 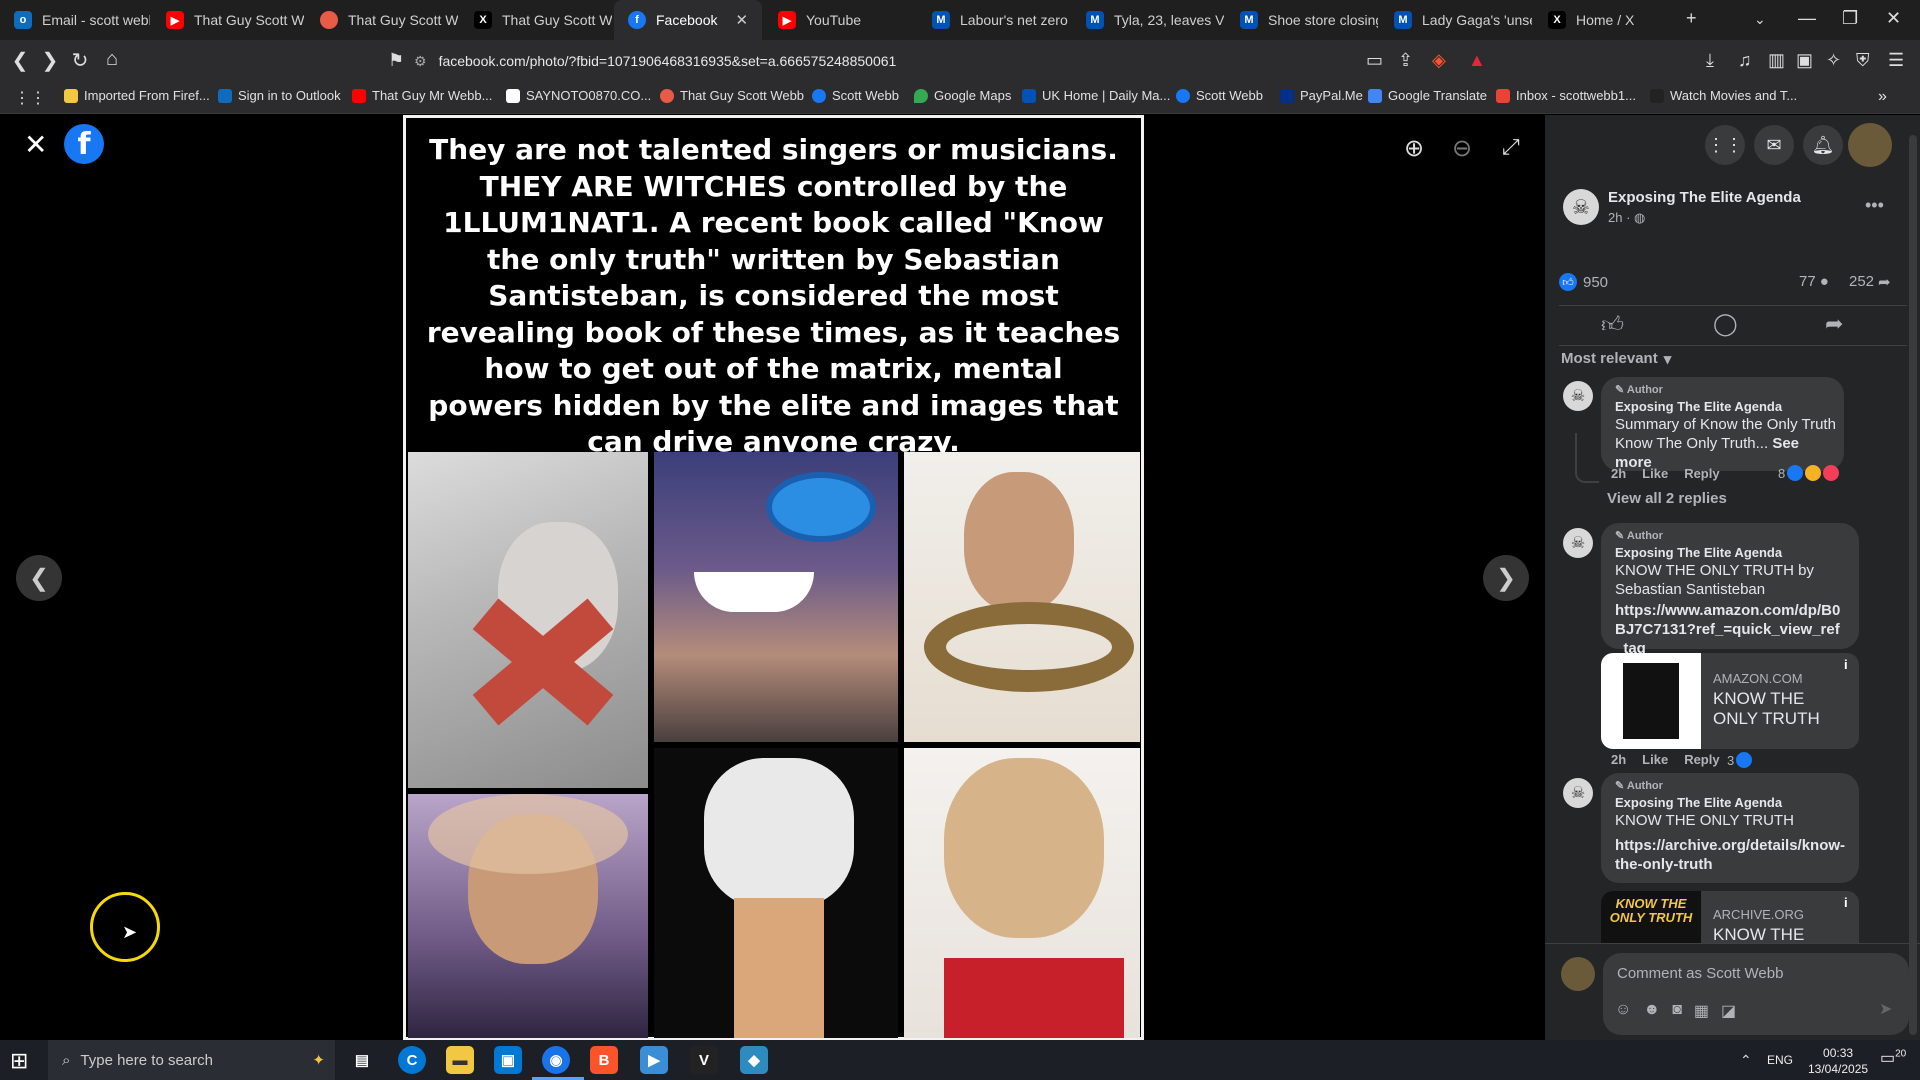 What do you see at coordinates (80, 60) in the screenshot?
I see `reload-icon: ↻` at bounding box center [80, 60].